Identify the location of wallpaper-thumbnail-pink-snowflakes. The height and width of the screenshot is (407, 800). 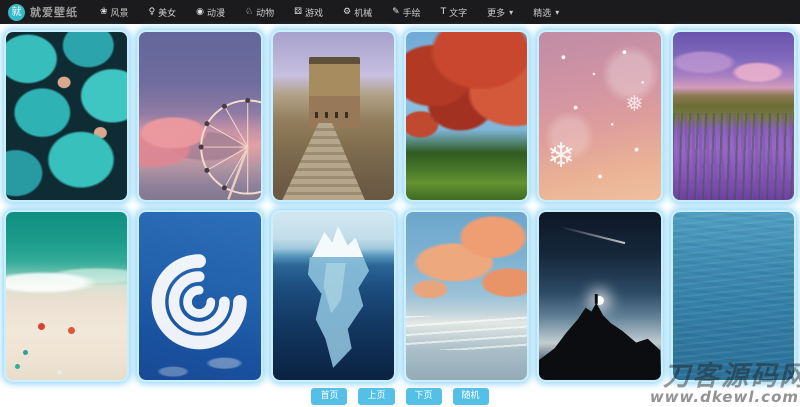
(600, 116).